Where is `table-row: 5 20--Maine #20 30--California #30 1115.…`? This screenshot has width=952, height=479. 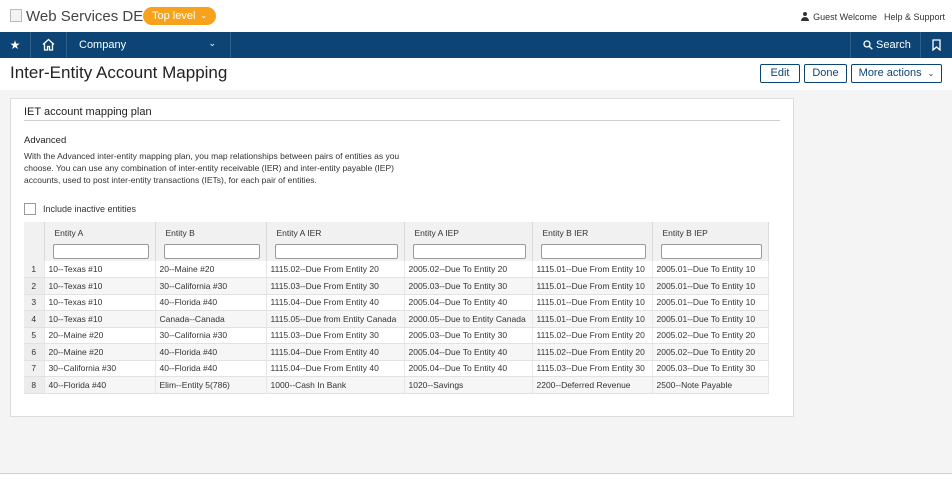 table-row: 5 20--Maine #20 30--California #30 1115.… is located at coordinates (396, 335).